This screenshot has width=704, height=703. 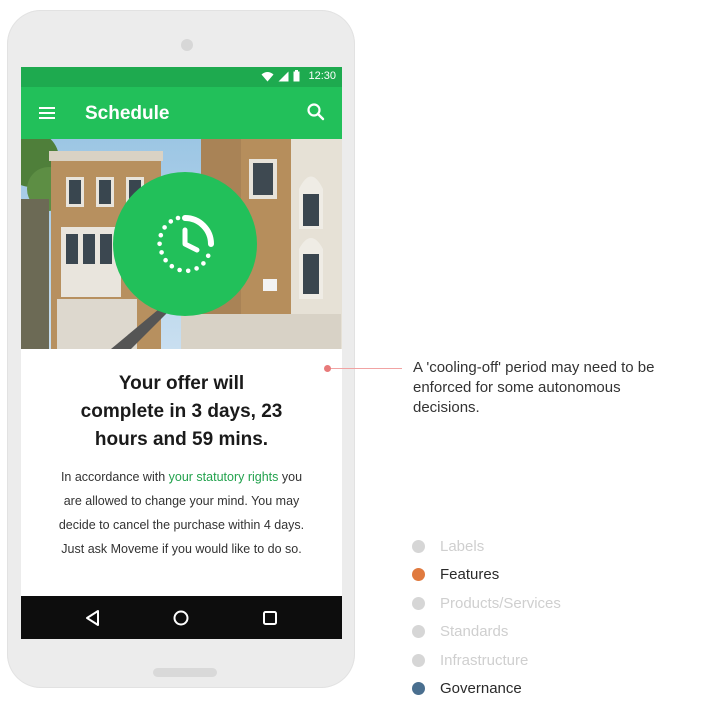 I want to click on annotation-line: decisions., so click(x=533, y=408).